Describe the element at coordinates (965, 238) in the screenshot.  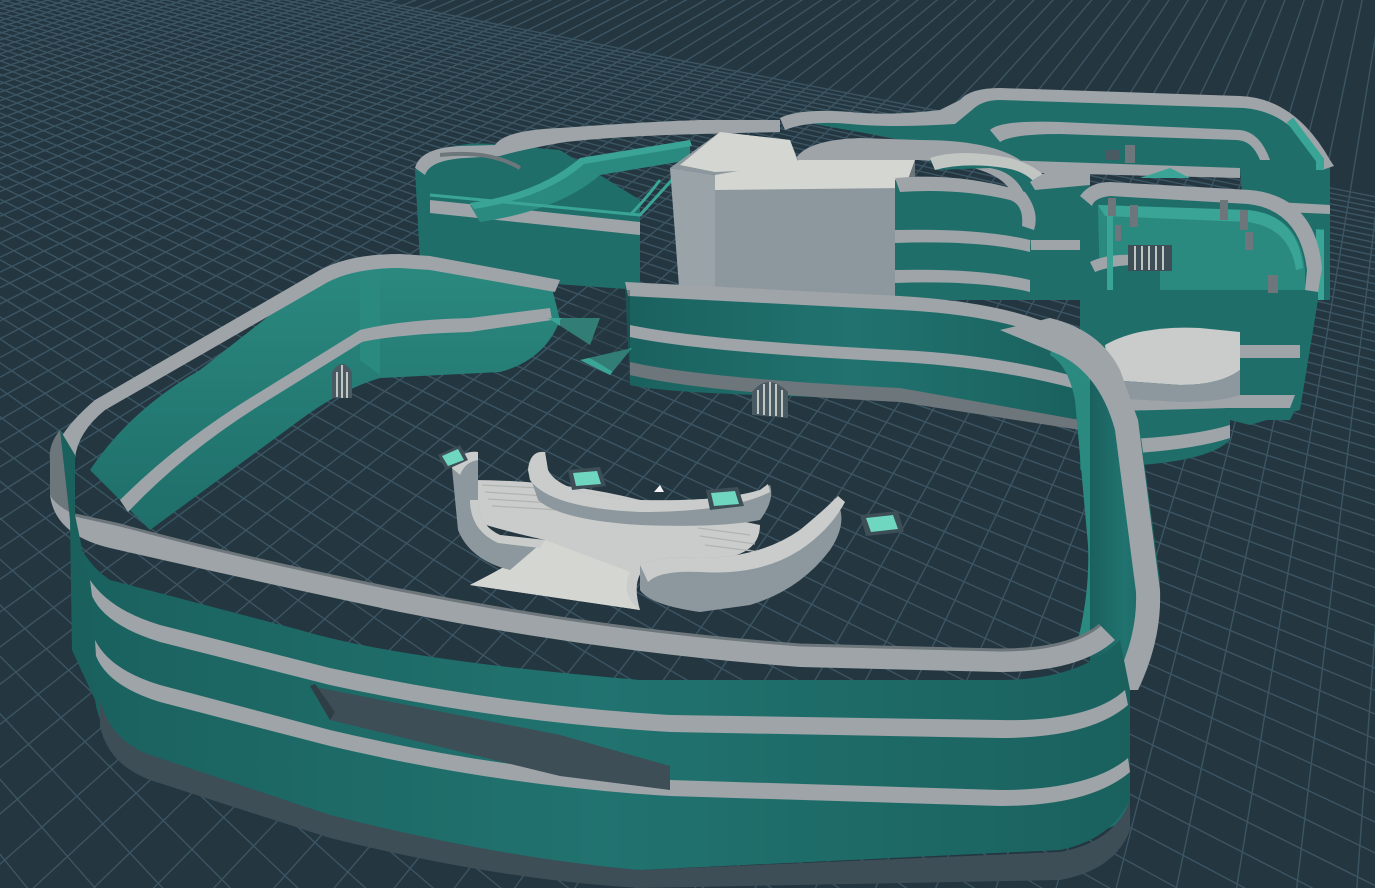
I see `center-curved-tower` at that location.